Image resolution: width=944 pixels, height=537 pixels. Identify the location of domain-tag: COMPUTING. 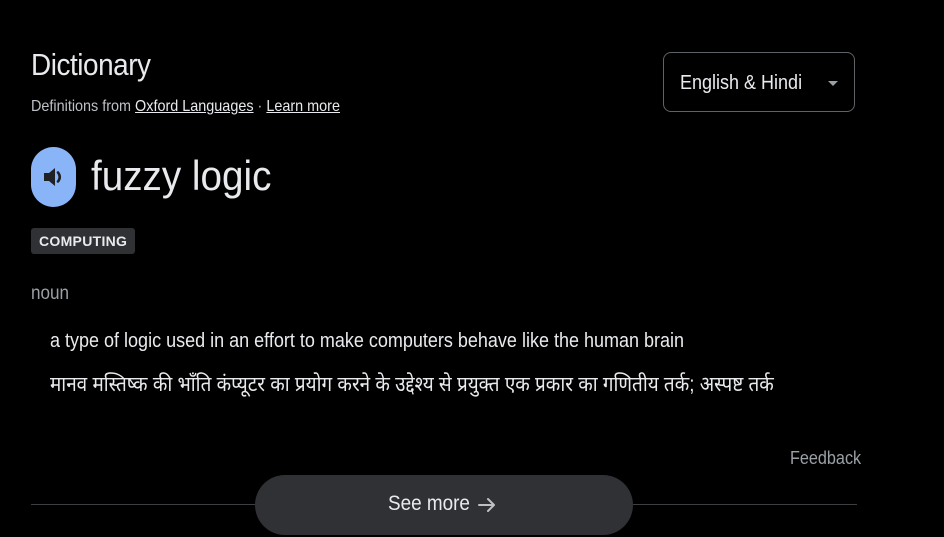
(83, 241).